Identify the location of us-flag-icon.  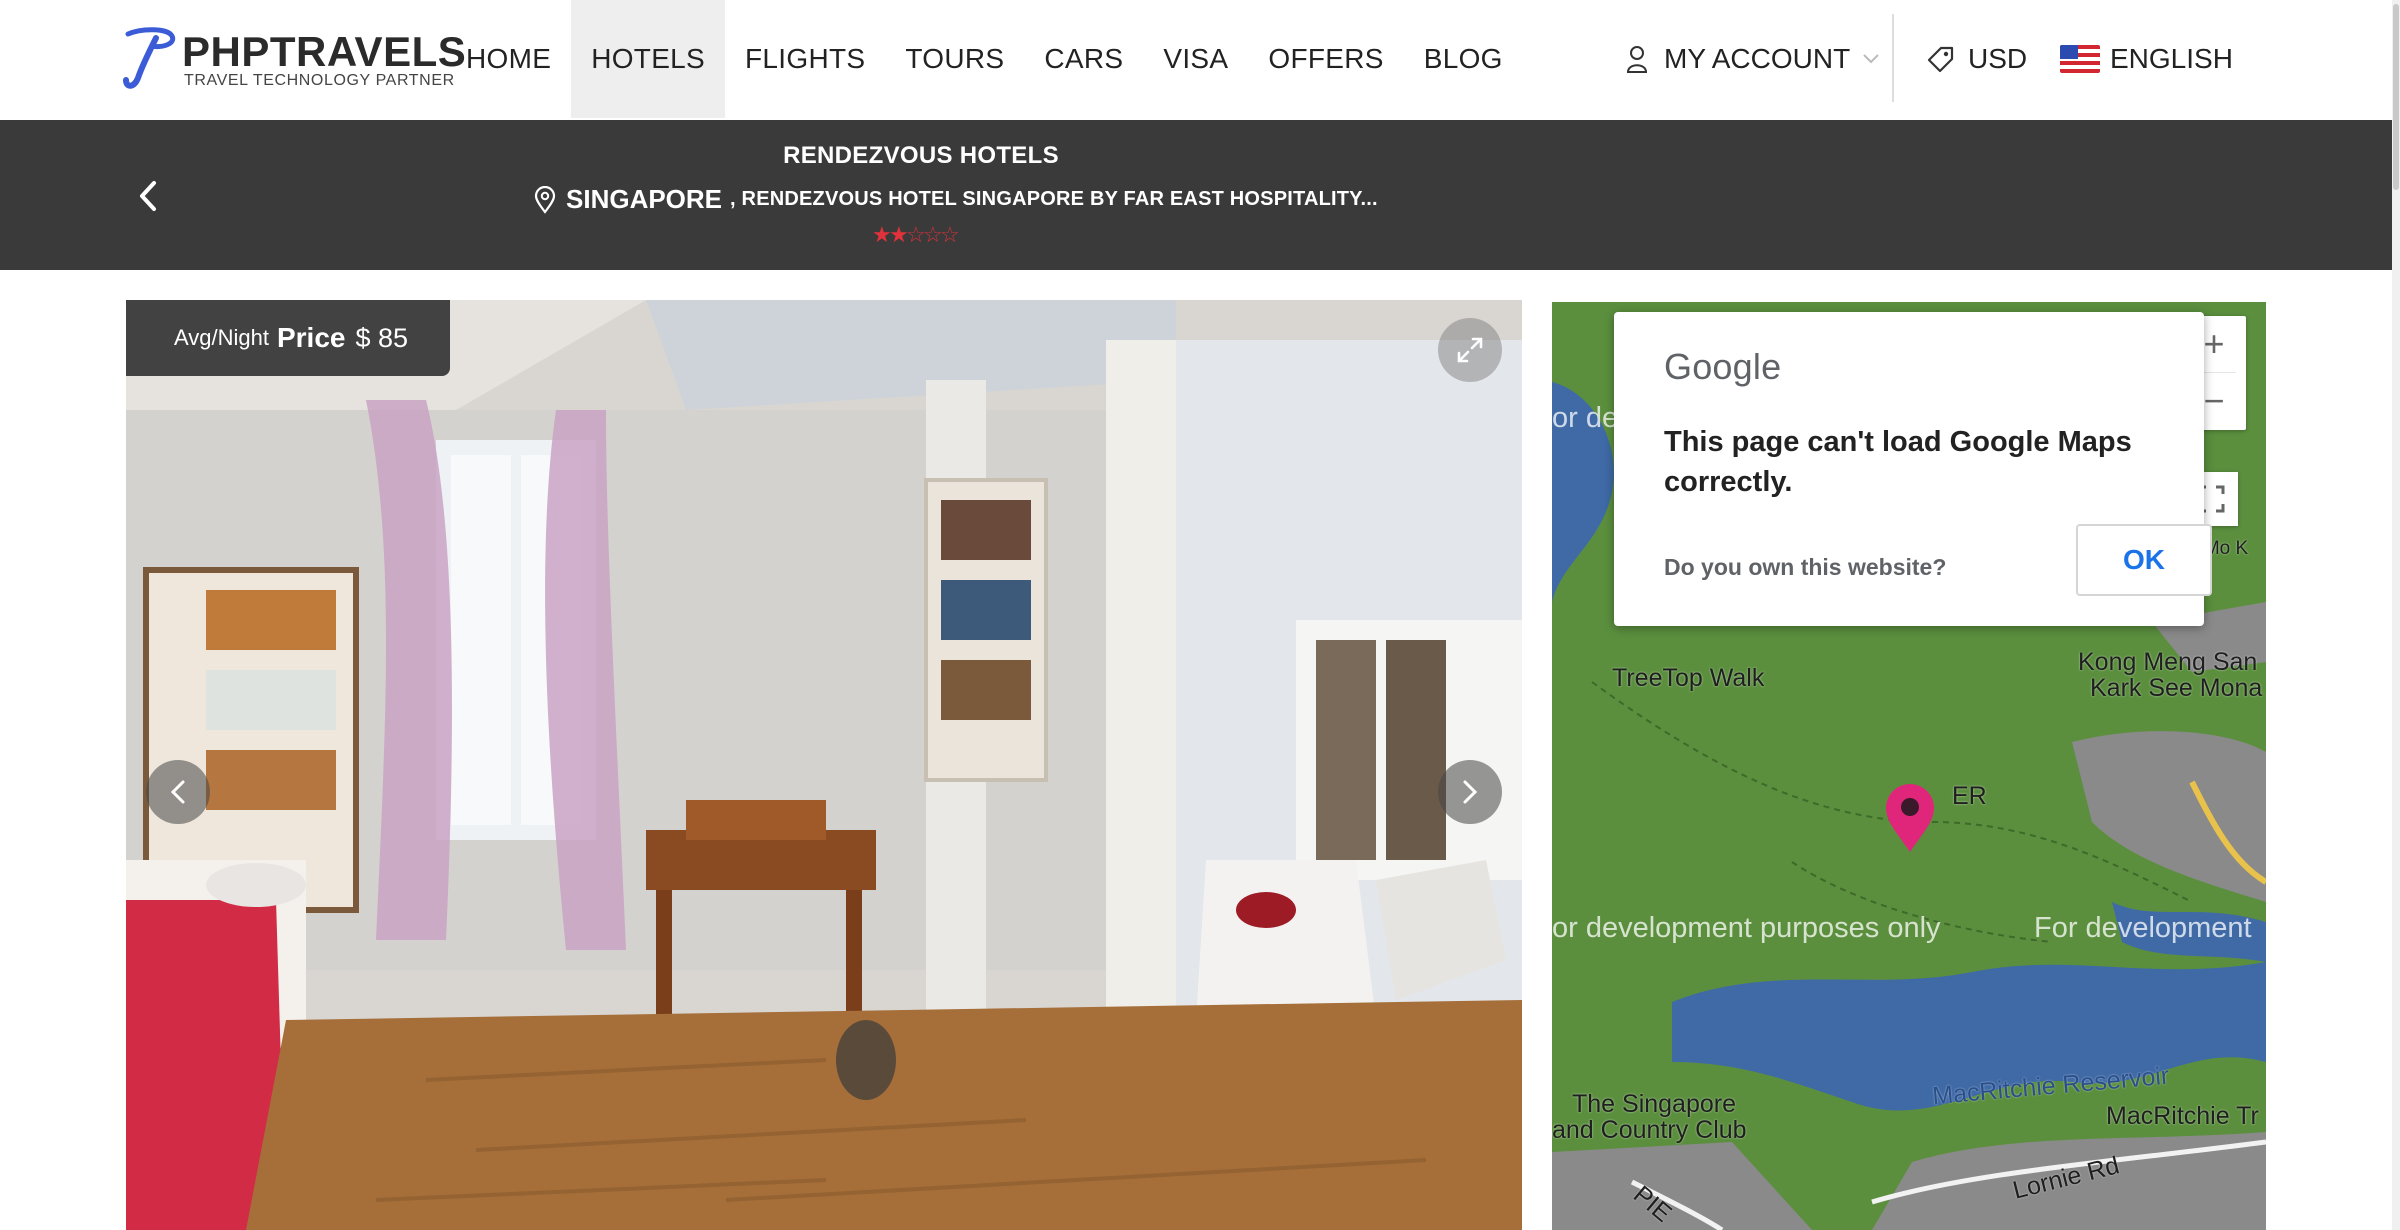
(2080, 59).